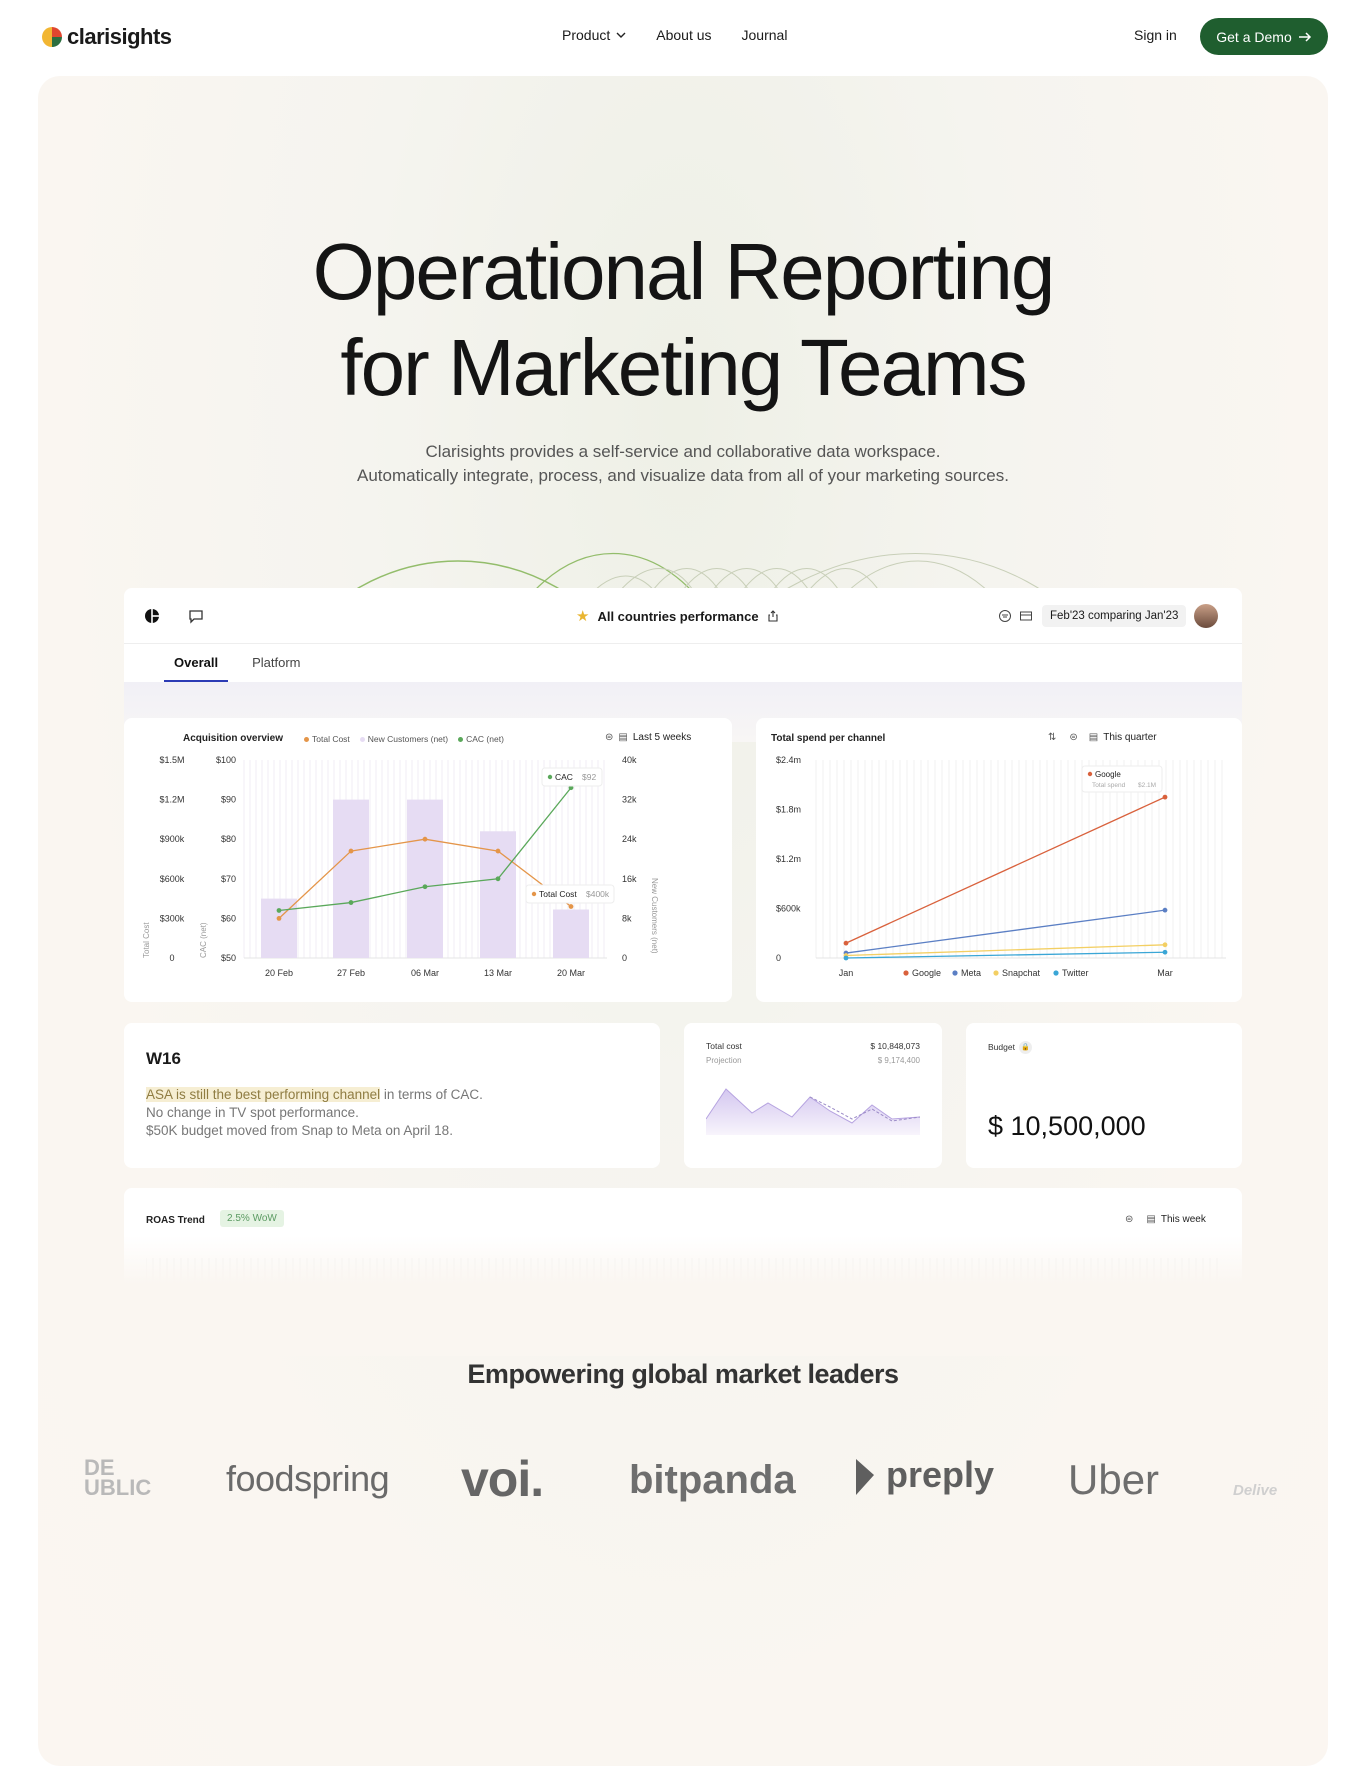 The image size is (1366, 1778). Describe the element at coordinates (228, 958) in the screenshot. I see `y-tick-cac: $50` at that location.